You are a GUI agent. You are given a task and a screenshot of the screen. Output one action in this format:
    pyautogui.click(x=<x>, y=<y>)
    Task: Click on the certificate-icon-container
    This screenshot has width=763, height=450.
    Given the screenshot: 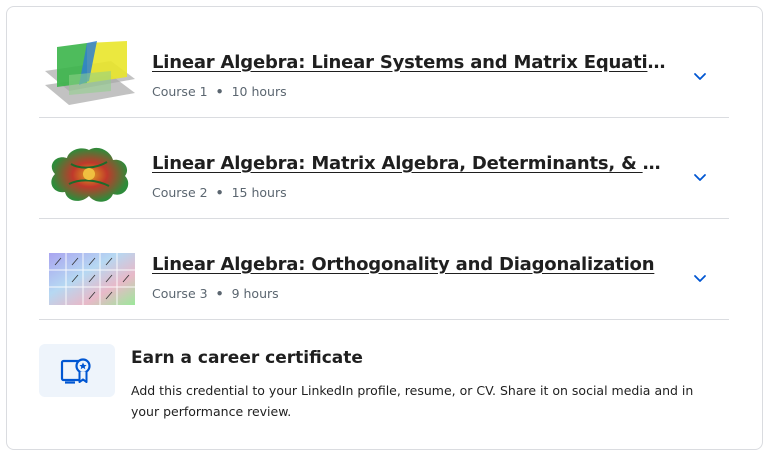 What is the action you would take?
    pyautogui.click(x=77, y=370)
    